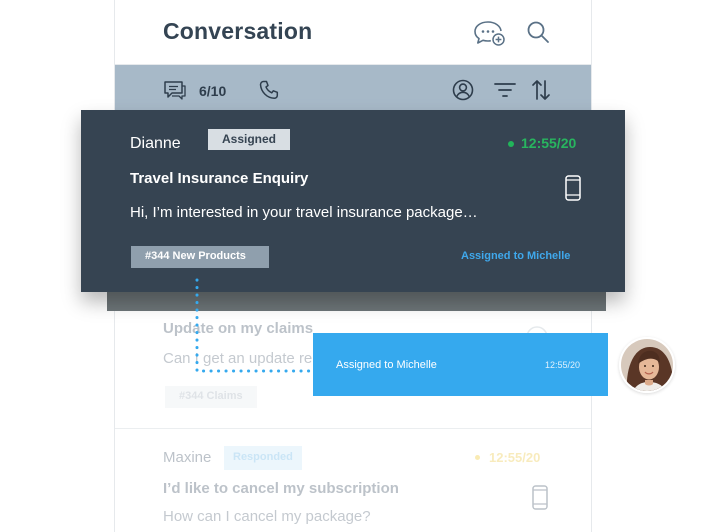 Image resolution: width=705 pixels, height=532 pixels. Describe the element at coordinates (505, 90) in the screenshot. I see `filter-icon` at that location.